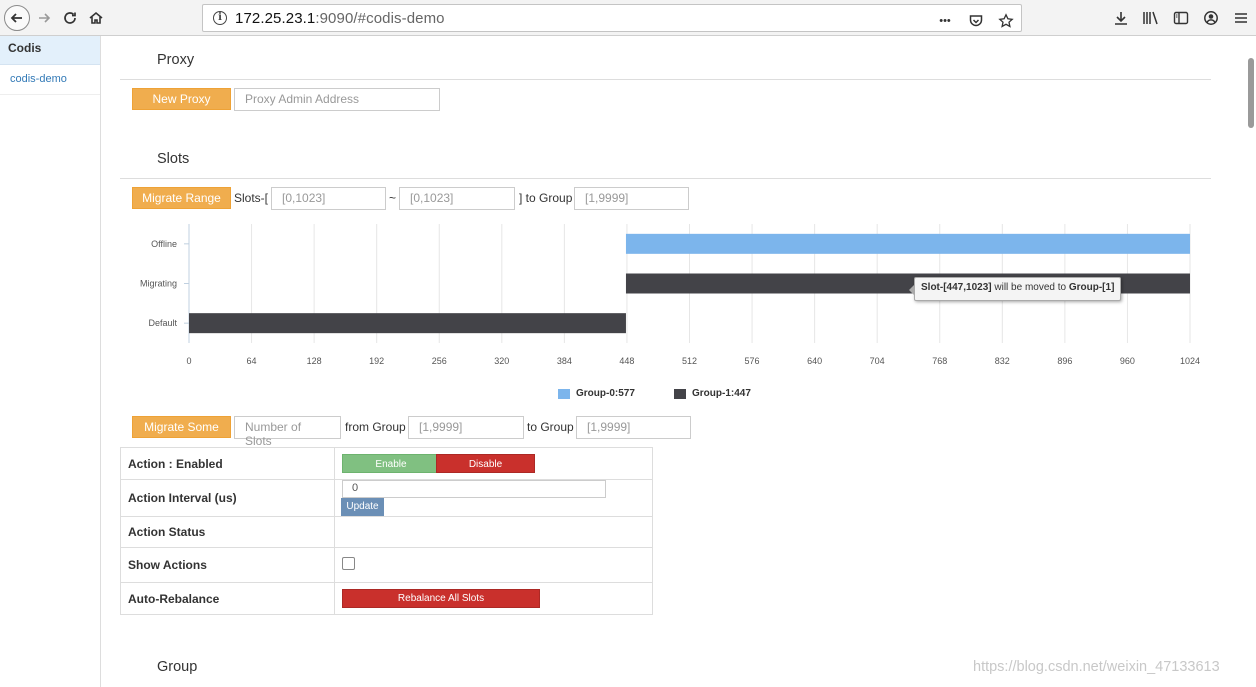  I want to click on download-icon, so click(1121, 18).